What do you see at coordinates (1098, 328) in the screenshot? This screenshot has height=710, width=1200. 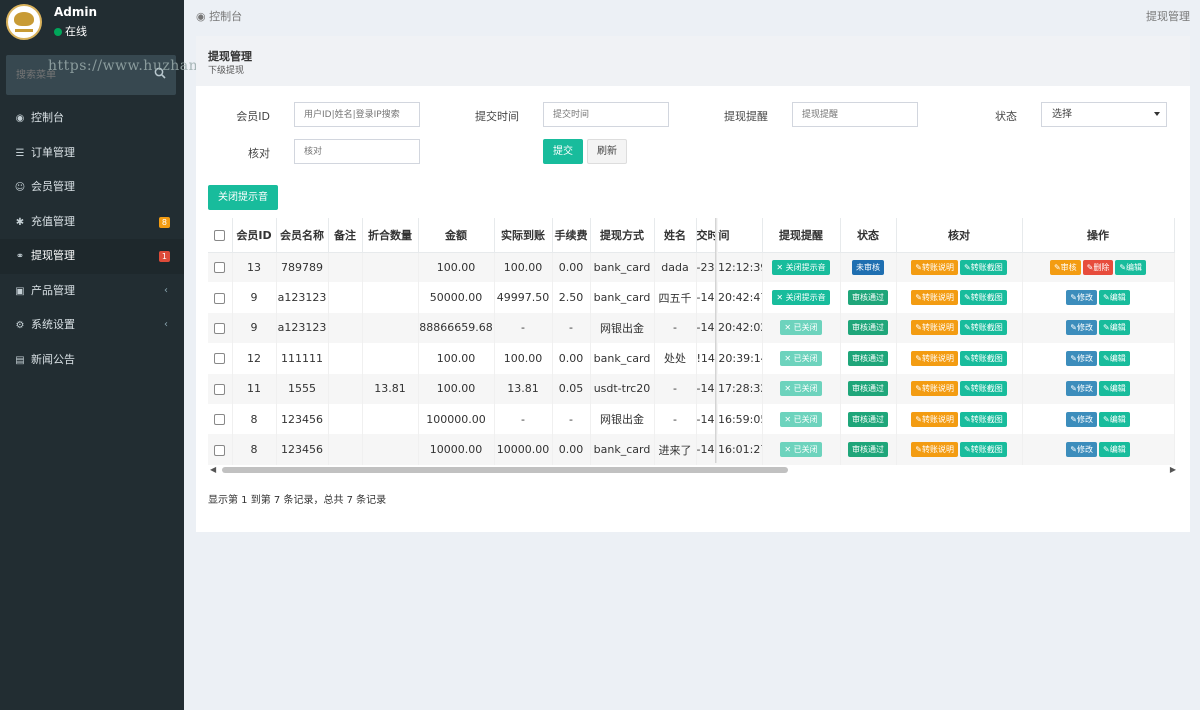 I see `cell-operations: ✎修改 ✎编辑` at bounding box center [1098, 328].